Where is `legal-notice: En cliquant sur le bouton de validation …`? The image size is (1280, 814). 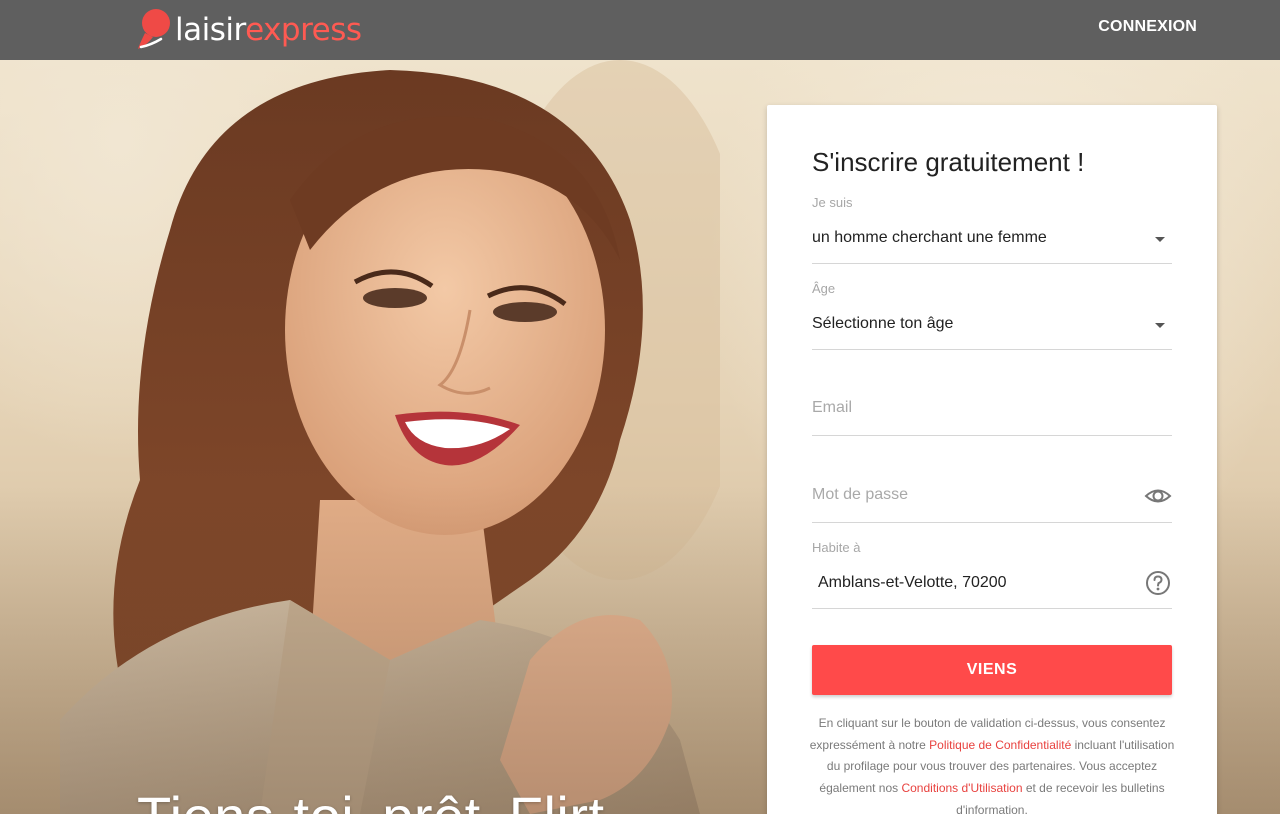
legal-notice: En cliquant sur le bouton de validation … is located at coordinates (992, 763).